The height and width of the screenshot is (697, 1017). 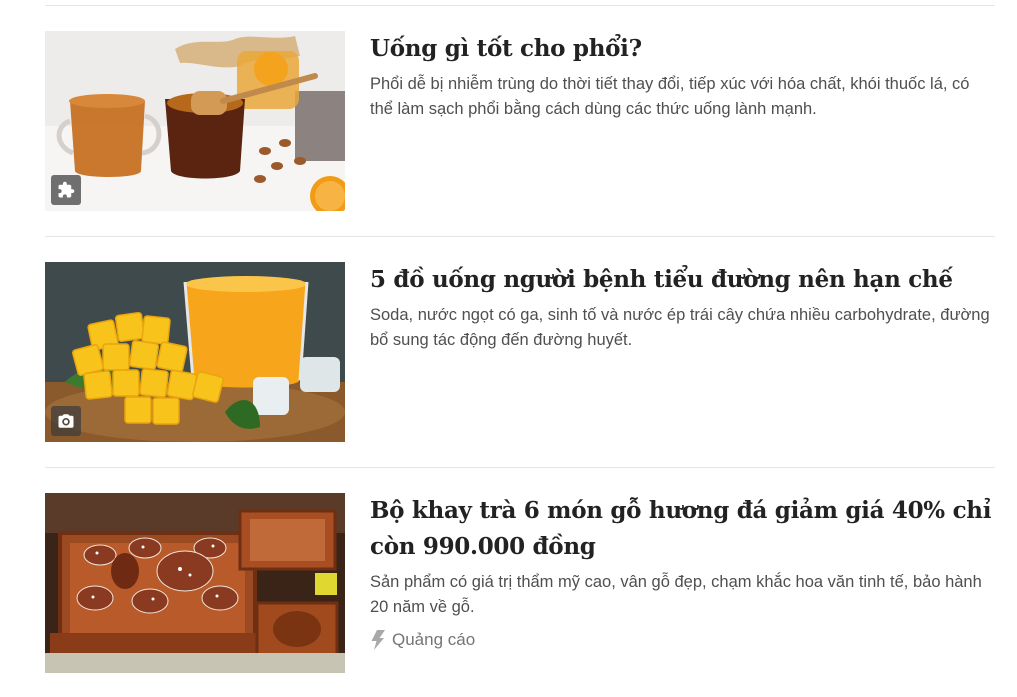 I want to click on puzzle-icon, so click(x=66, y=189).